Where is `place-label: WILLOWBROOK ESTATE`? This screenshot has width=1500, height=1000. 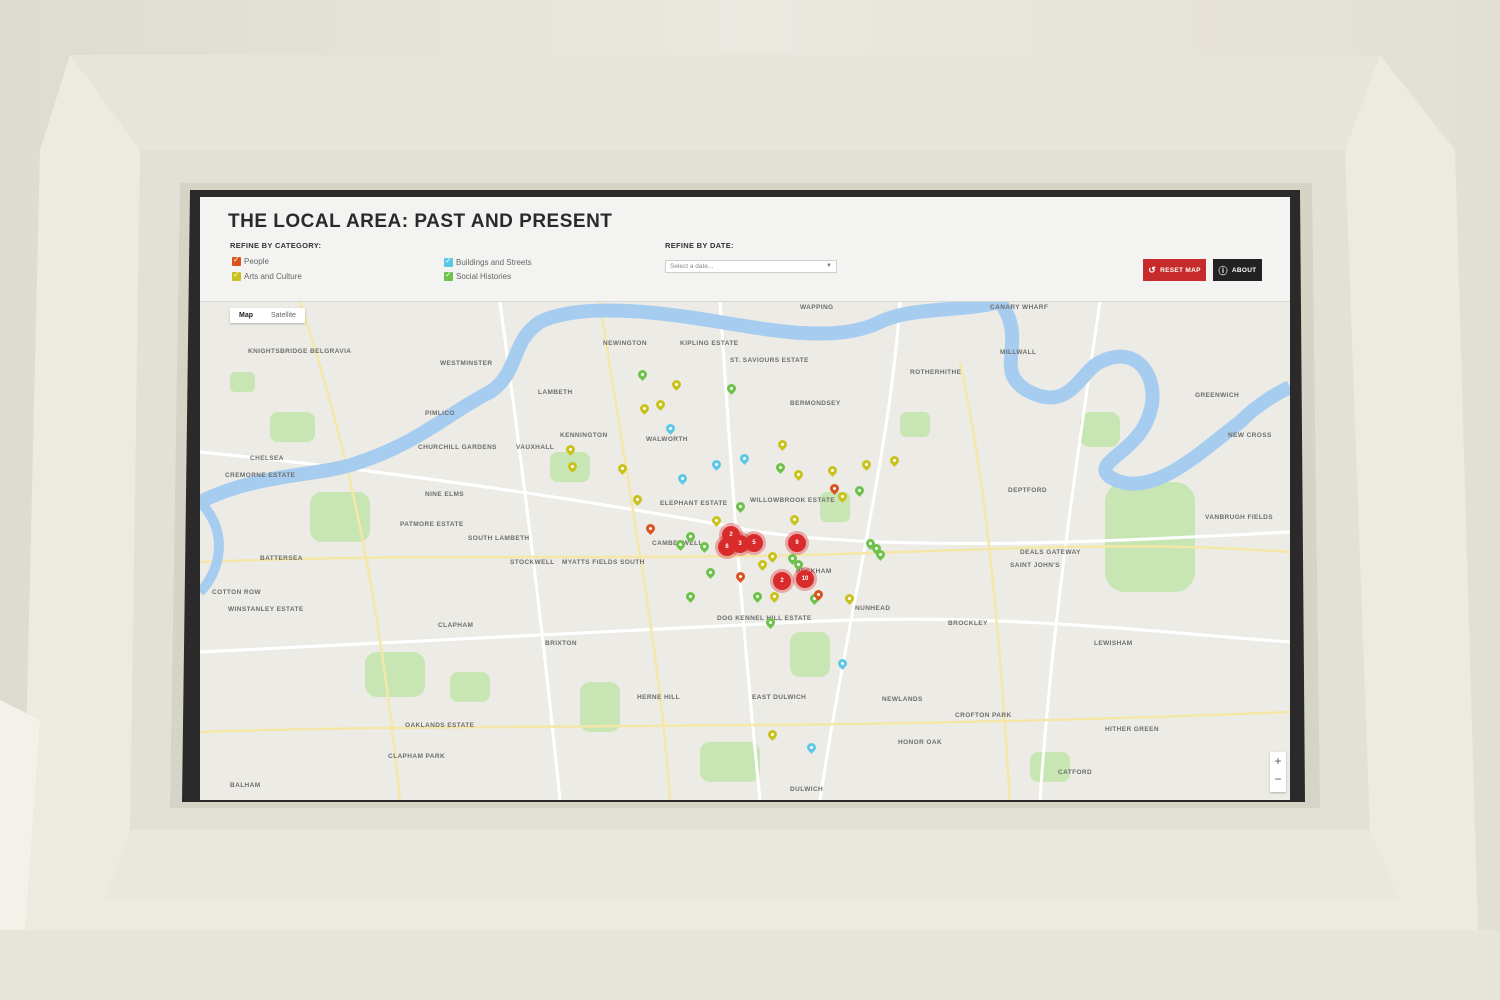
place-label: WILLOWBROOK ESTATE is located at coordinates (792, 500).